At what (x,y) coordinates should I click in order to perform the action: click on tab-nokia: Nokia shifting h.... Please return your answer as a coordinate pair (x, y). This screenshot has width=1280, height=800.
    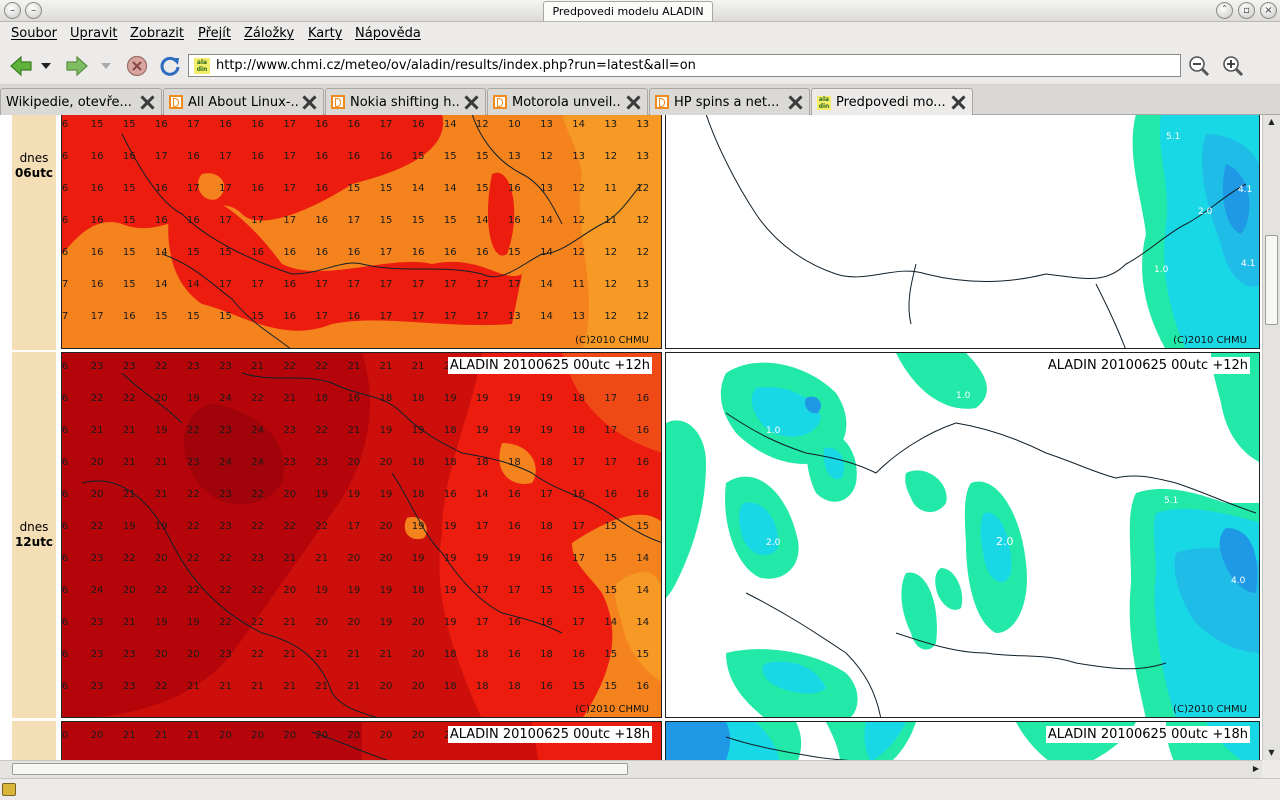
    Looking at the image, I should click on (405, 101).